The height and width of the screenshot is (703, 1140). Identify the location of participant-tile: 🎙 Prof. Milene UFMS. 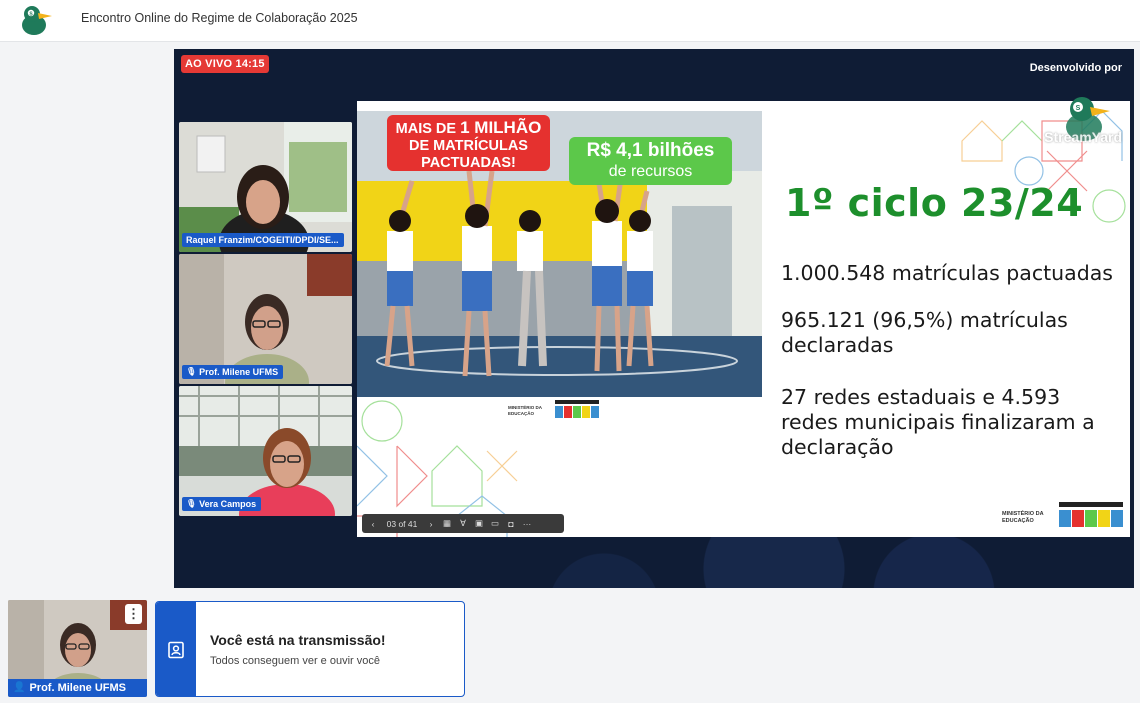
(265, 319).